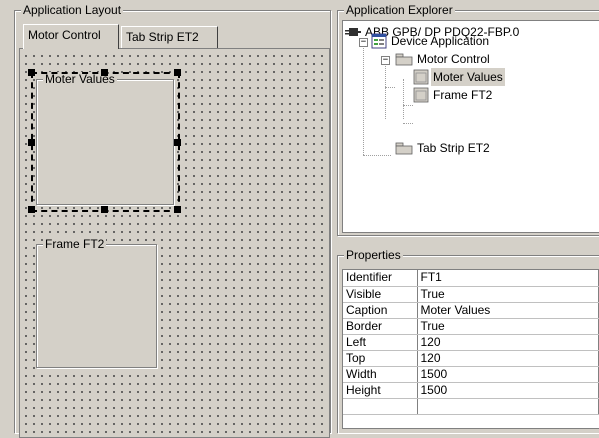 This screenshot has height=438, width=599. What do you see at coordinates (380, 326) in the screenshot?
I see `property-name: Border` at bounding box center [380, 326].